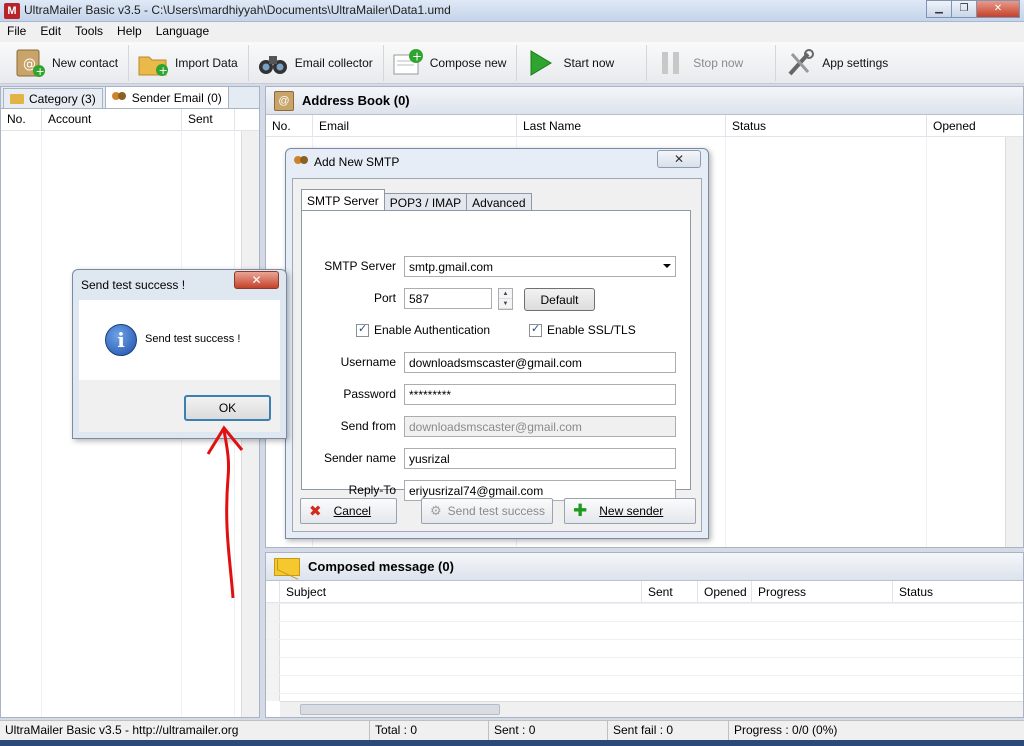 This screenshot has height=746, width=1024. I want to click on status-sent-fail: Sent fail : 0, so click(668, 730).